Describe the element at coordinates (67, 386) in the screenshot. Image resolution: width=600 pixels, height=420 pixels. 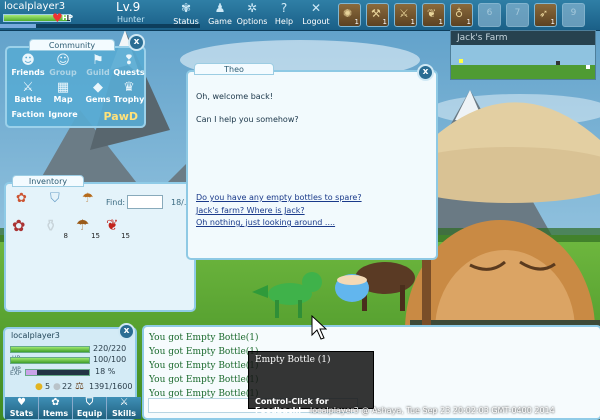
I see `silver-value: 22` at that location.